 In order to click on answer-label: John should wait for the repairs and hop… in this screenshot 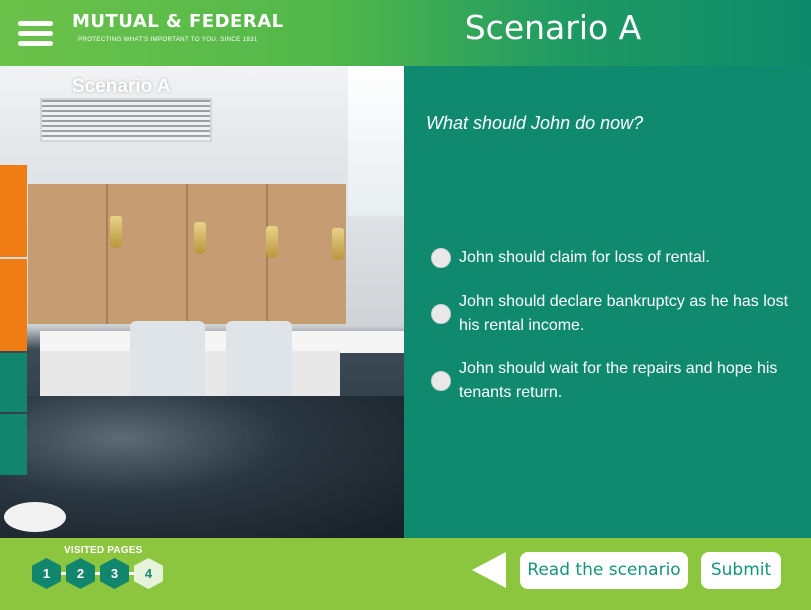, I will do `click(618, 380)`.